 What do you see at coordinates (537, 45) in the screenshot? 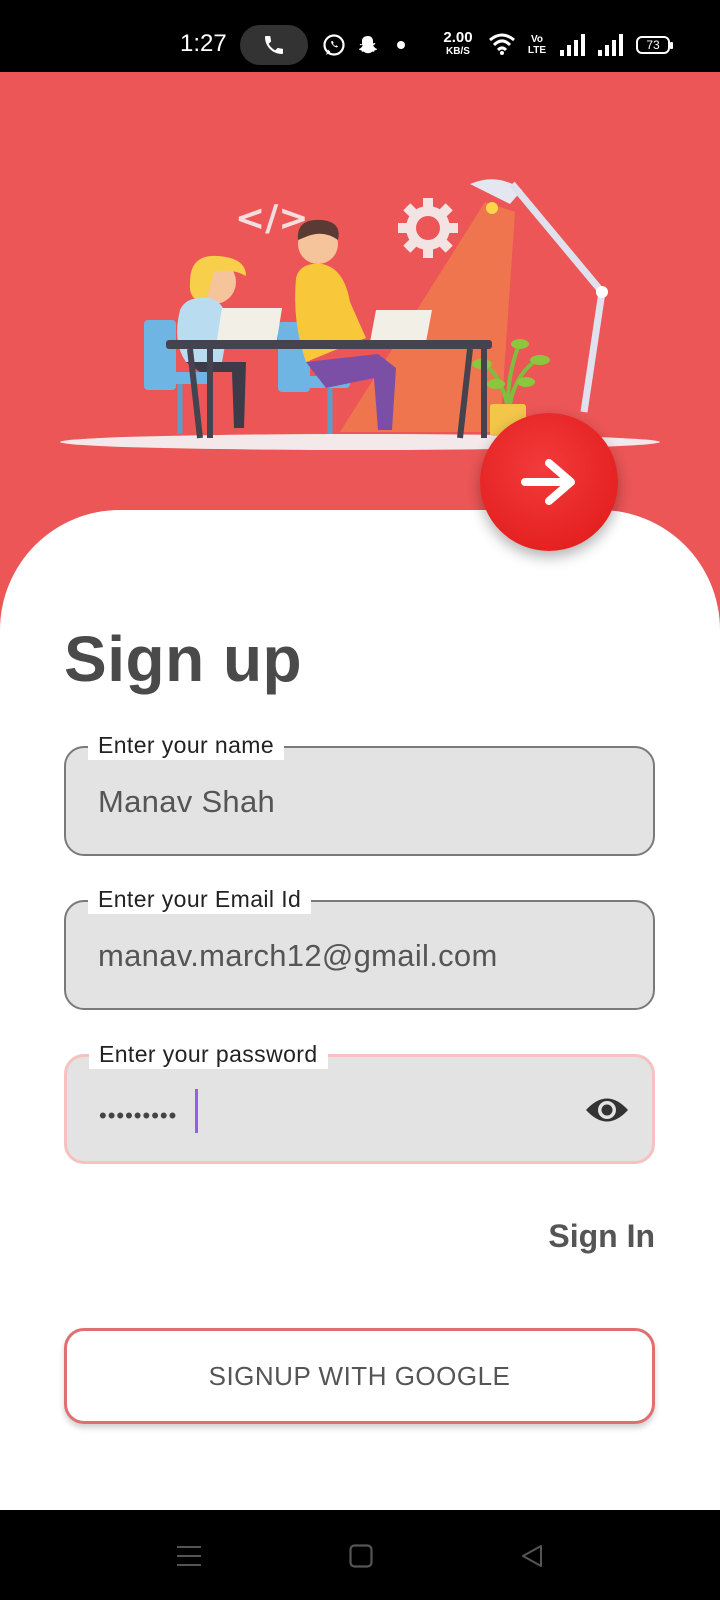
I see `volte-indicator: Vo LTE` at bounding box center [537, 45].